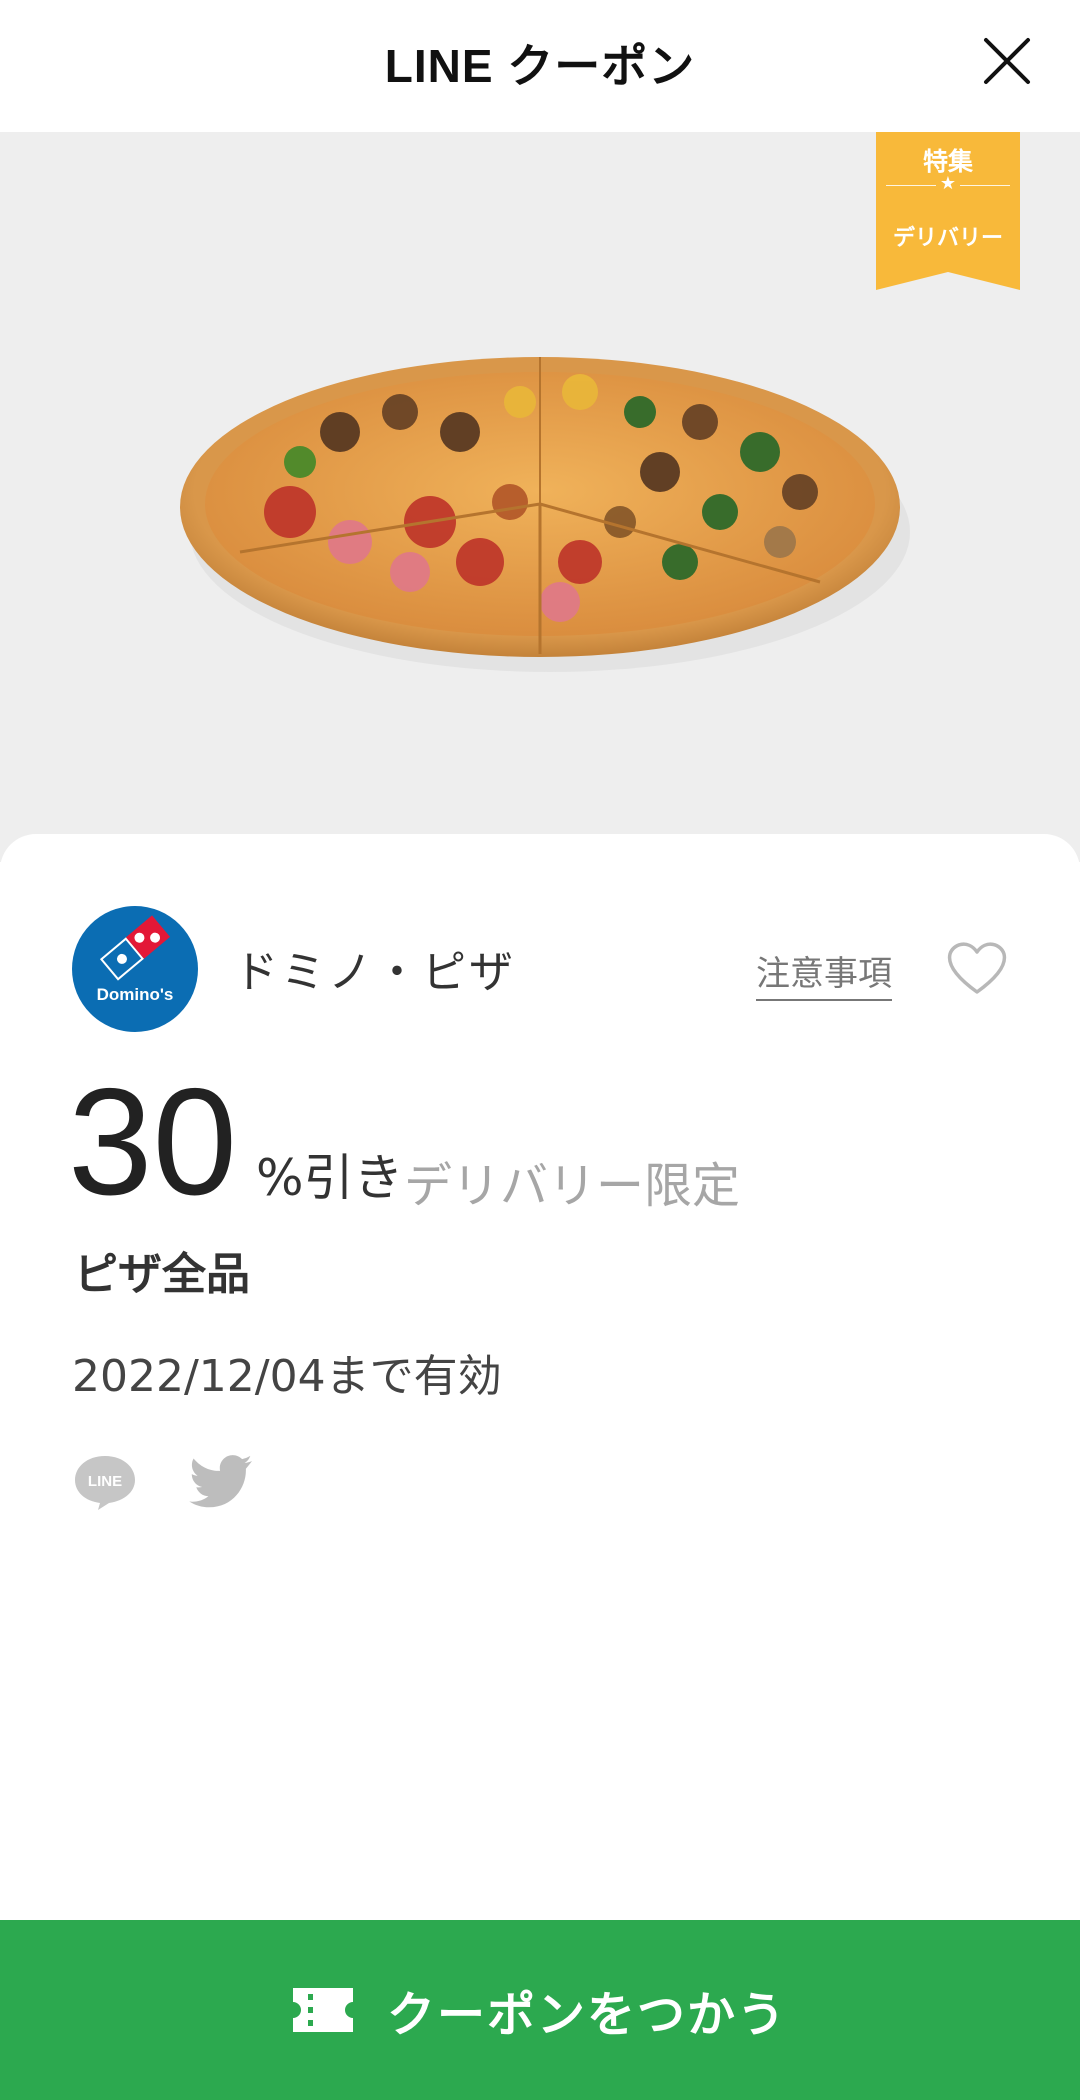  Describe the element at coordinates (824, 973) in the screenshot. I see `notice-link: 注意事項` at that location.